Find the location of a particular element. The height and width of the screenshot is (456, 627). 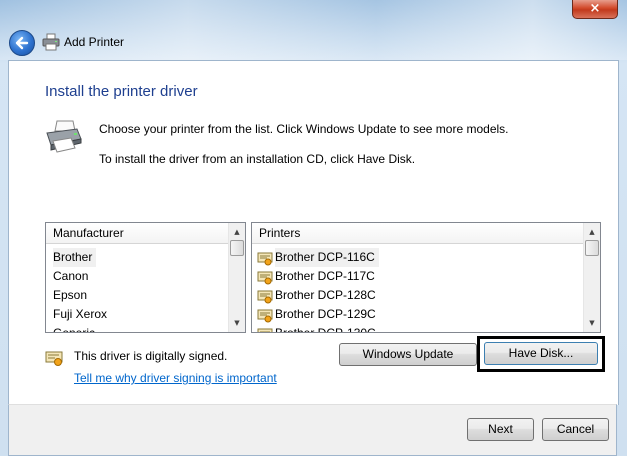

windows-update-button: Windows Update is located at coordinates (408, 354).